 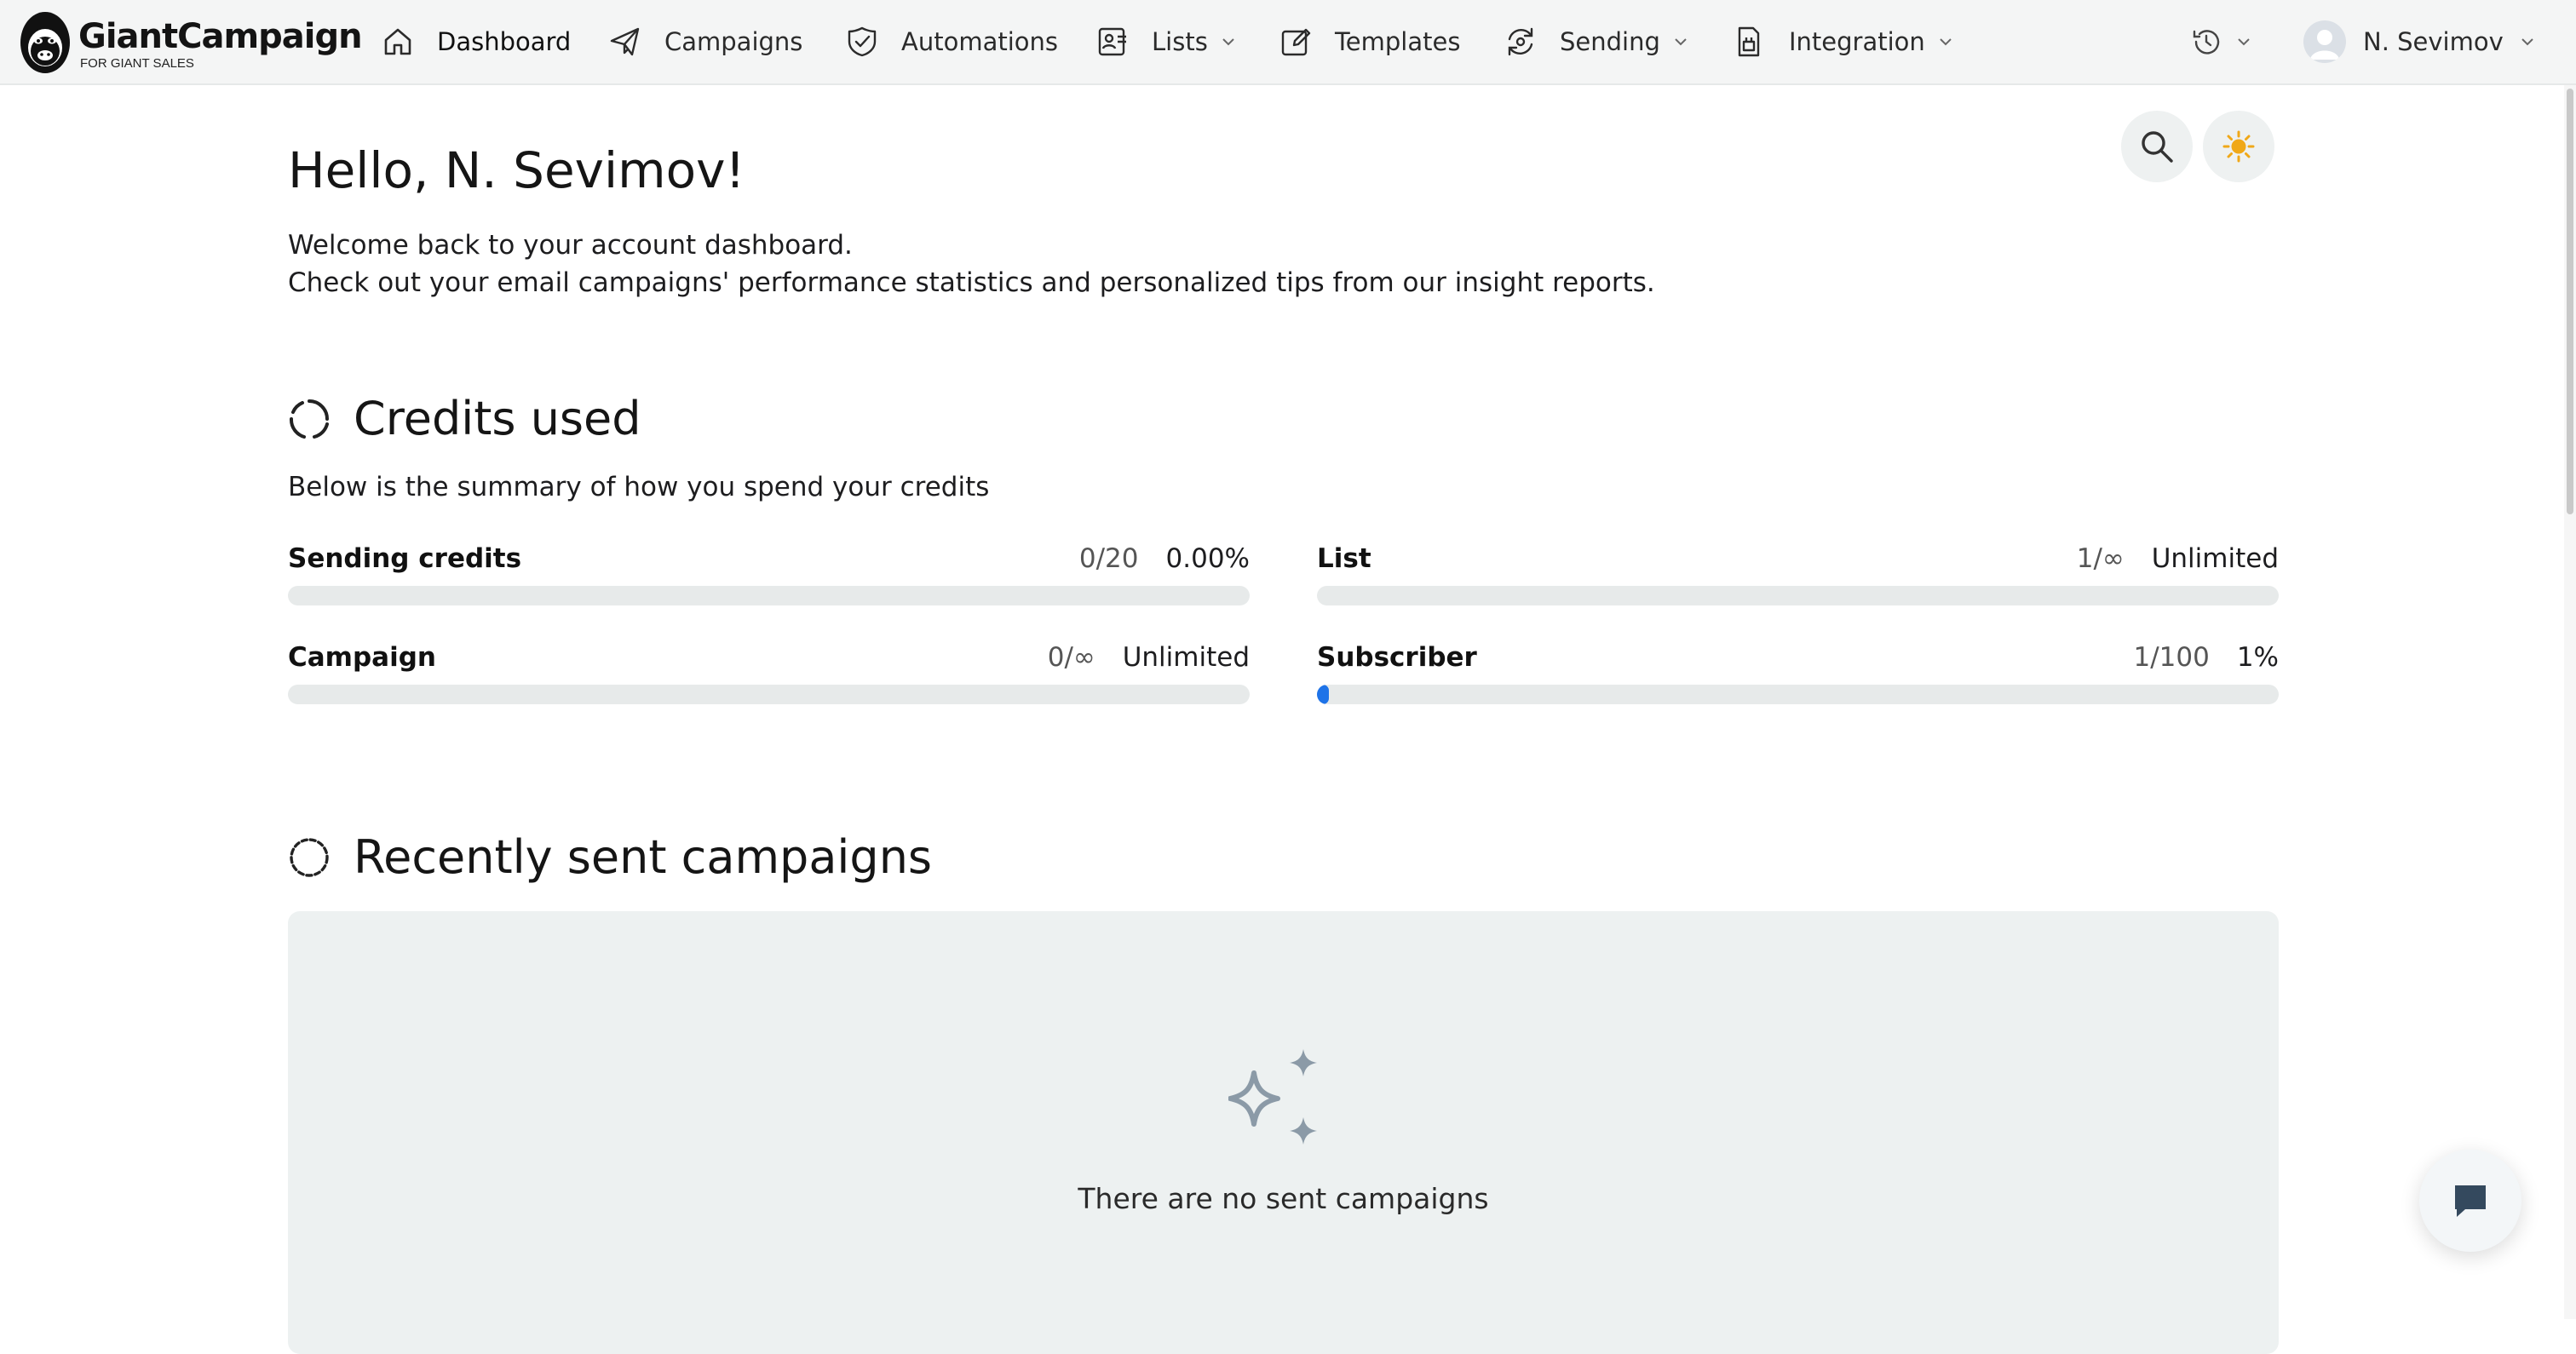 What do you see at coordinates (644, 857) in the screenshot?
I see `recent-title: Recently sent campaigns` at bounding box center [644, 857].